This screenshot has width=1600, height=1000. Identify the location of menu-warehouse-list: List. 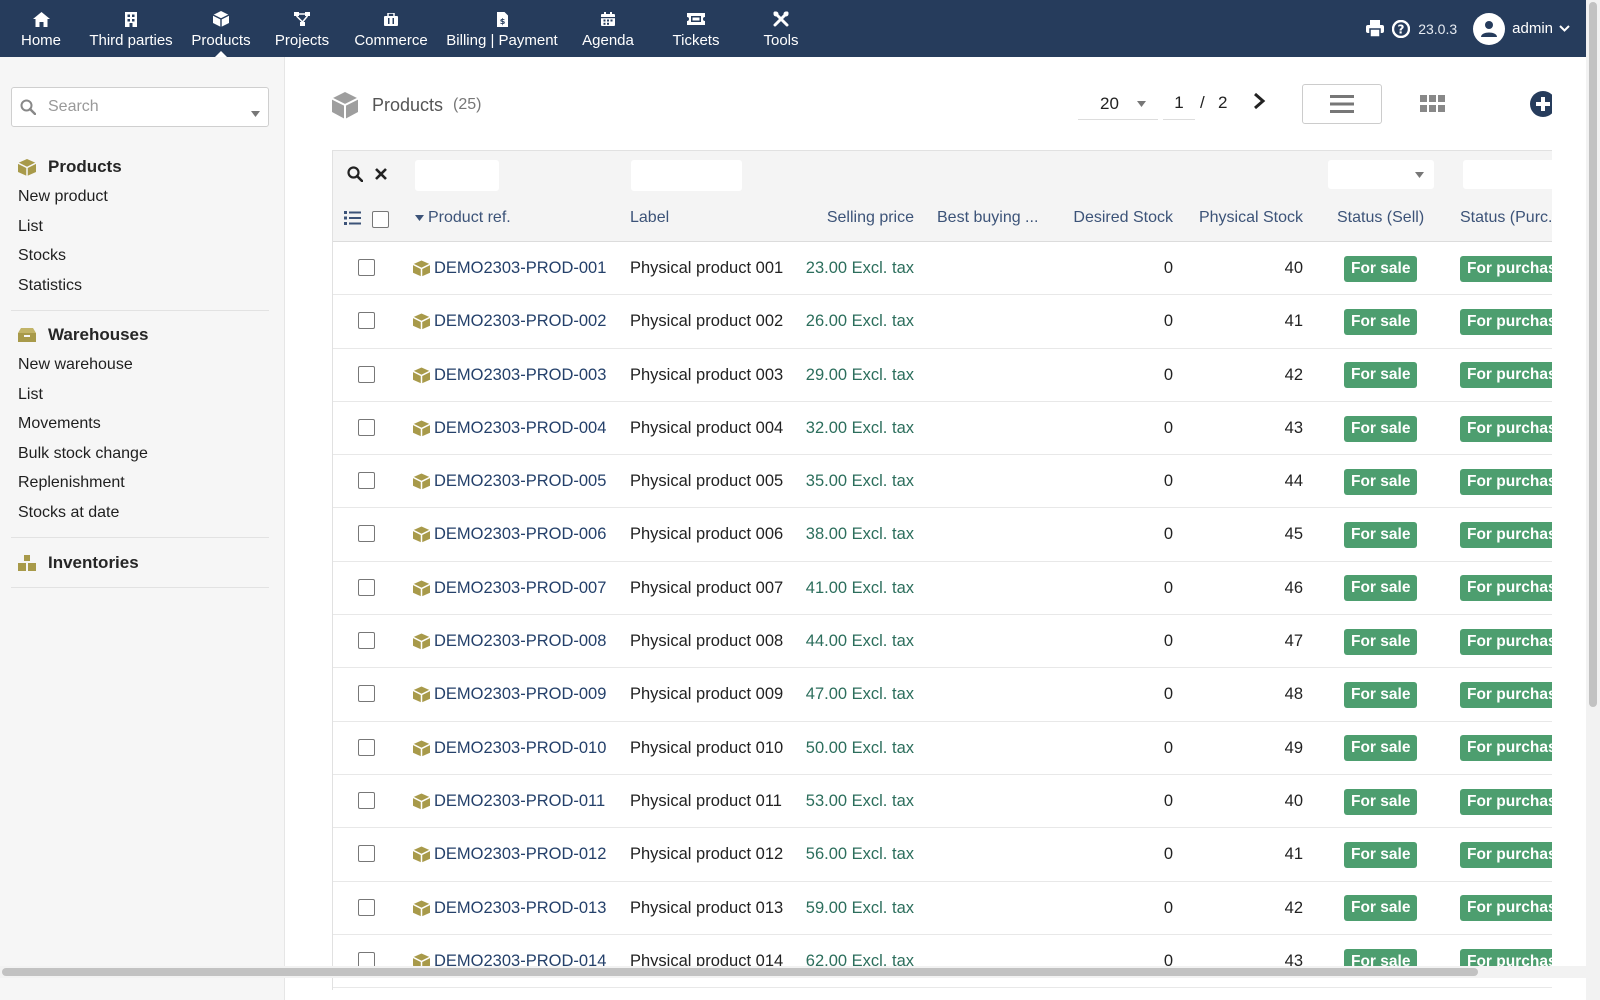
(142, 395).